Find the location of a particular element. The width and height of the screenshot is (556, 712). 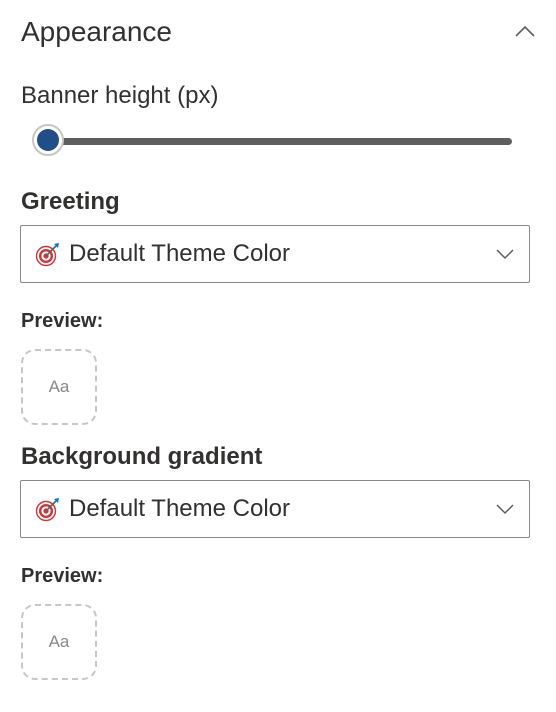

background-gradient-selected-value: Default Theme Color is located at coordinates (179, 508).